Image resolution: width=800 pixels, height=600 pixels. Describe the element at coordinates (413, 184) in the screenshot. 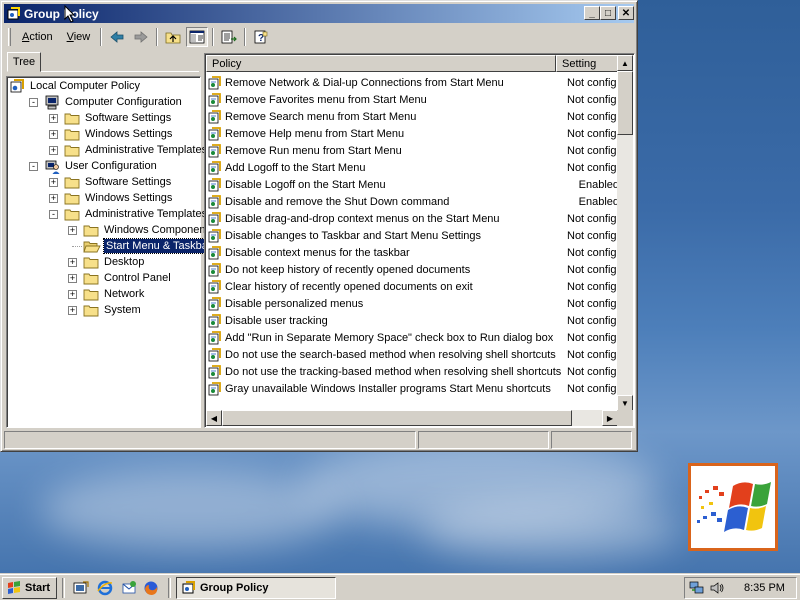

I see `table-row: Disable Logoff on the Start Menu Enabled` at that location.